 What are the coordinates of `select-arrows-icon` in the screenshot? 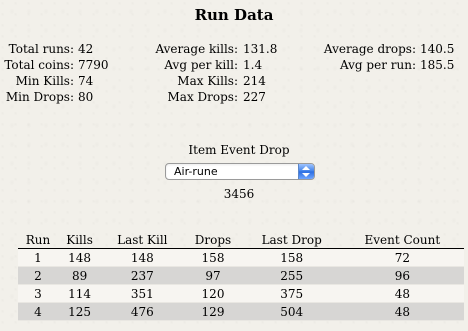 It's located at (306, 171).